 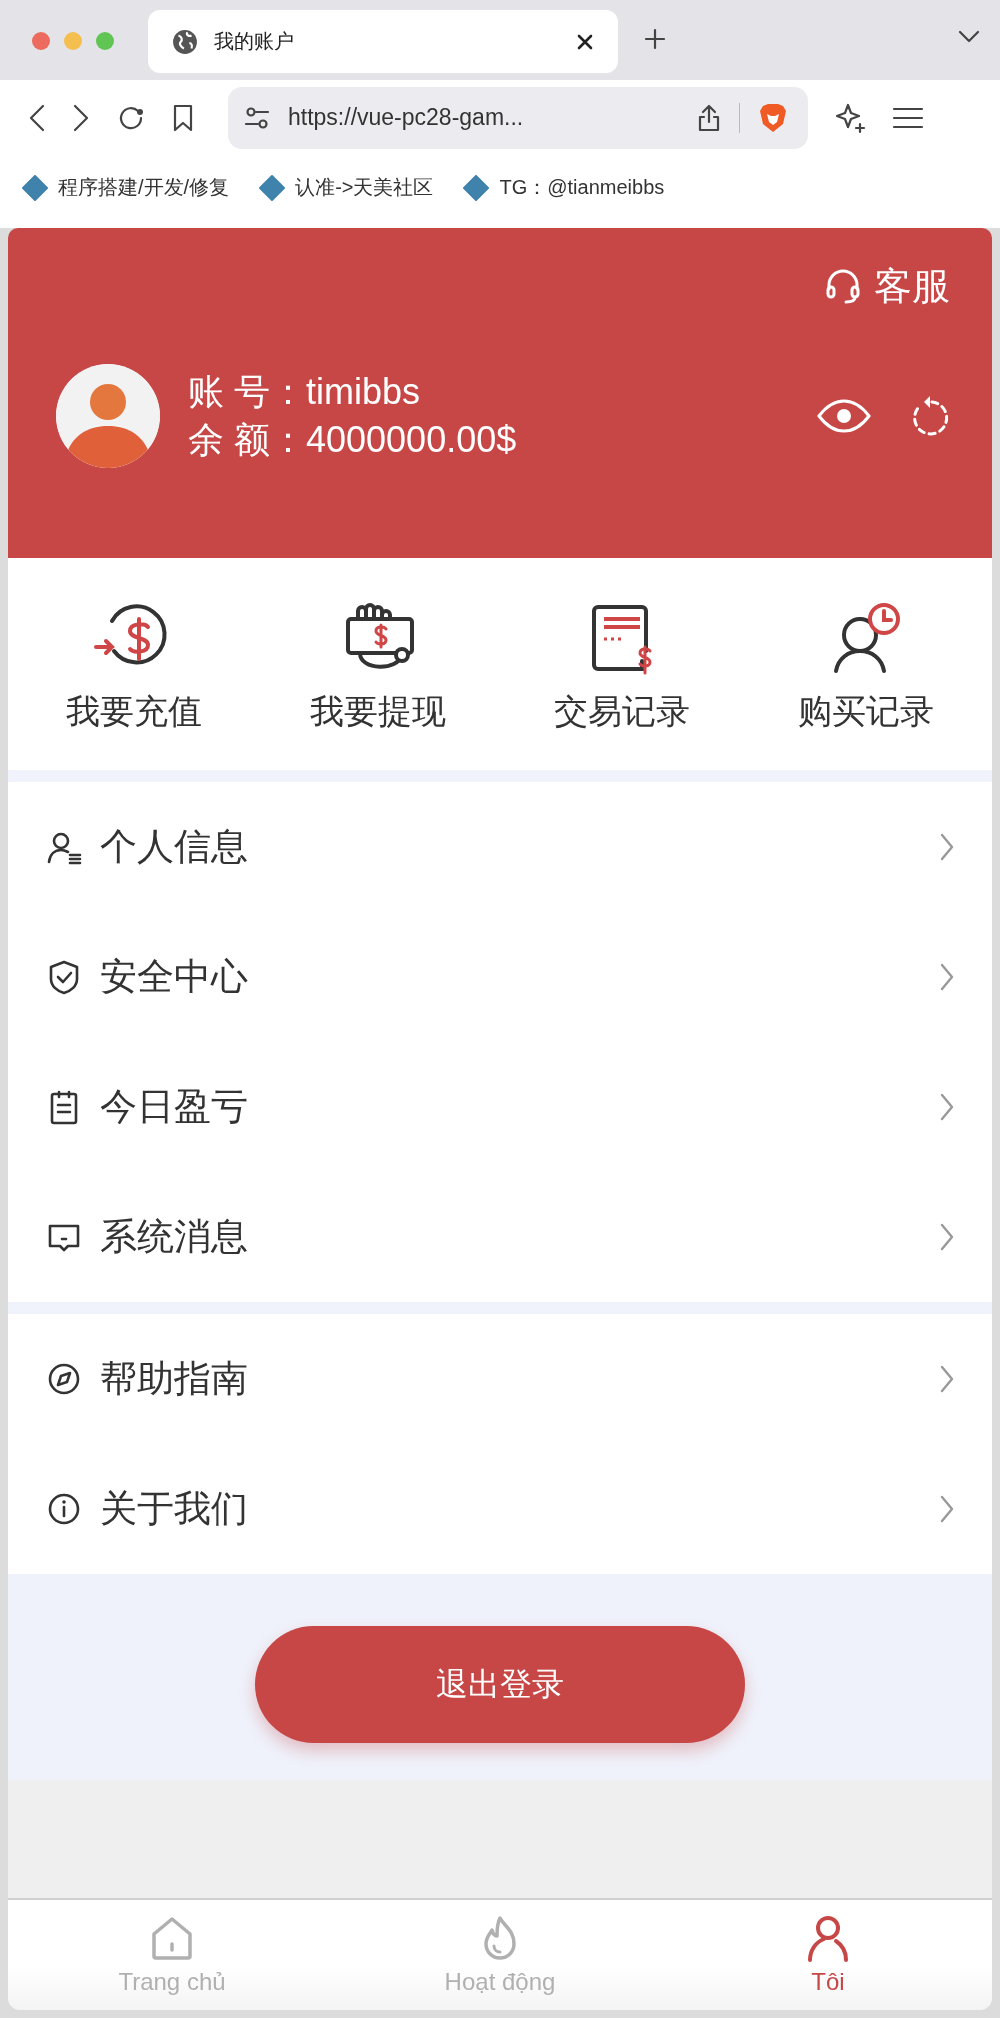 What do you see at coordinates (73, 41) in the screenshot?
I see `minimize-window-button` at bounding box center [73, 41].